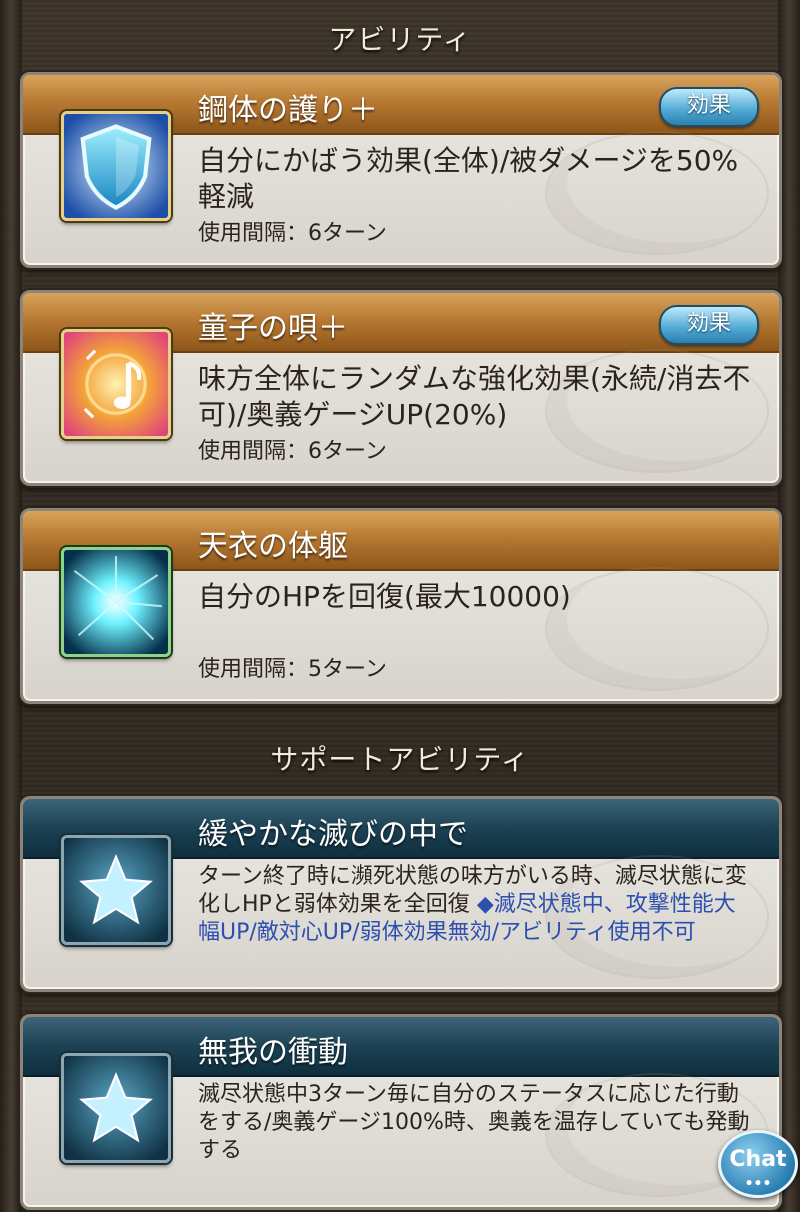  What do you see at coordinates (758, 1184) in the screenshot?
I see `chat-dots: •••` at bounding box center [758, 1184].